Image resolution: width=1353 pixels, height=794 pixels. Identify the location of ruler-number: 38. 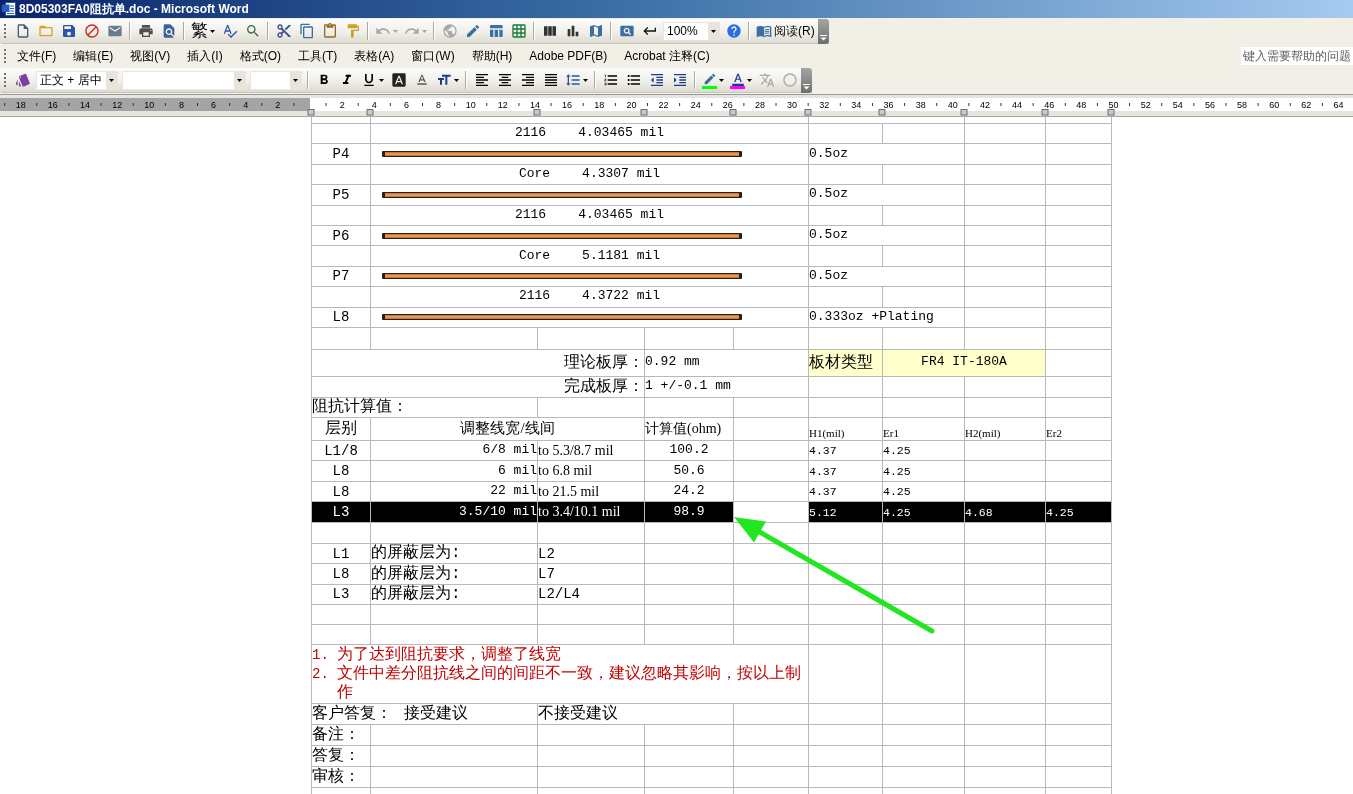
(920, 105).